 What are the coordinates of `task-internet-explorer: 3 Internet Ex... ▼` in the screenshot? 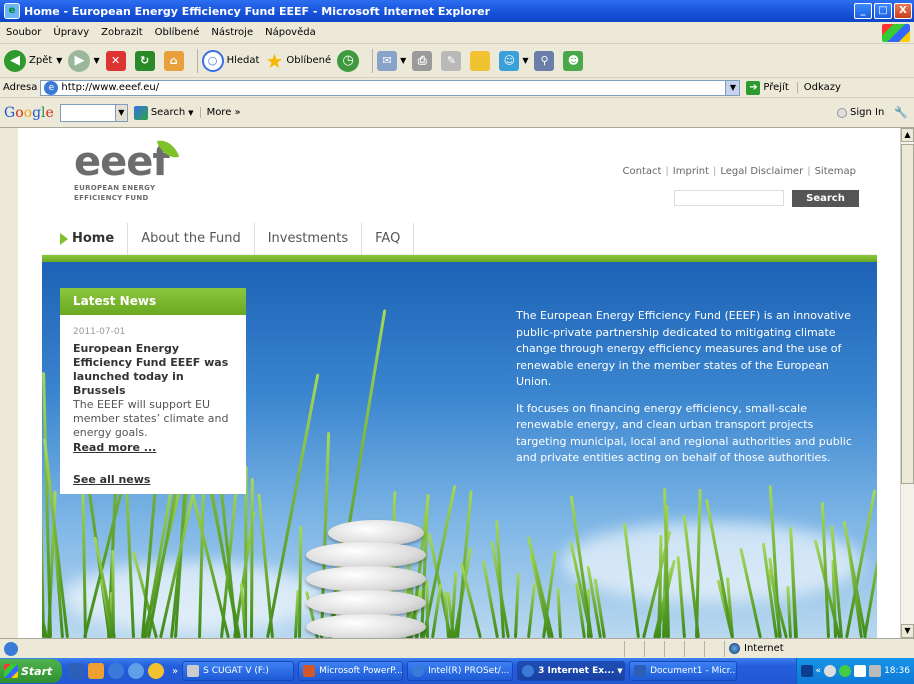 It's located at (571, 671).